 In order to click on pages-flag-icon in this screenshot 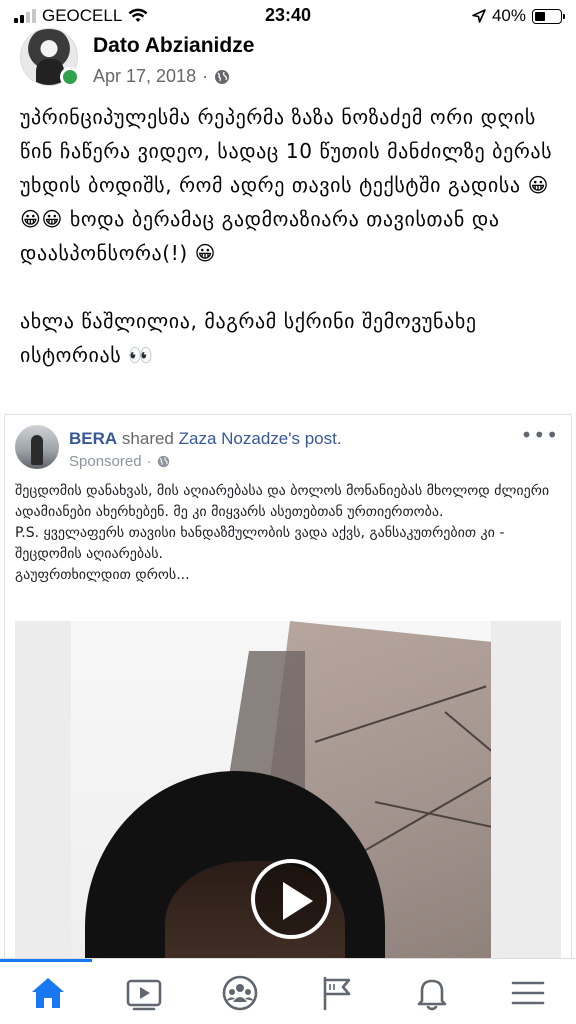, I will do `click(337, 993)`.